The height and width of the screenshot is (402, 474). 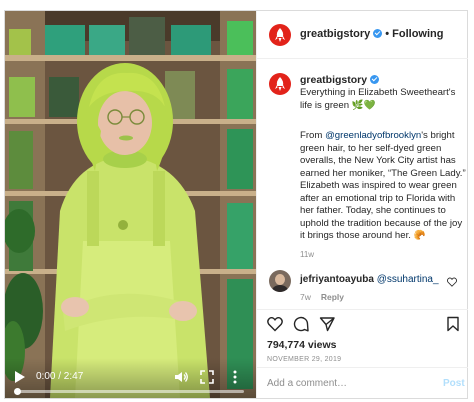 I want to click on action-bar, so click(x=362, y=322).